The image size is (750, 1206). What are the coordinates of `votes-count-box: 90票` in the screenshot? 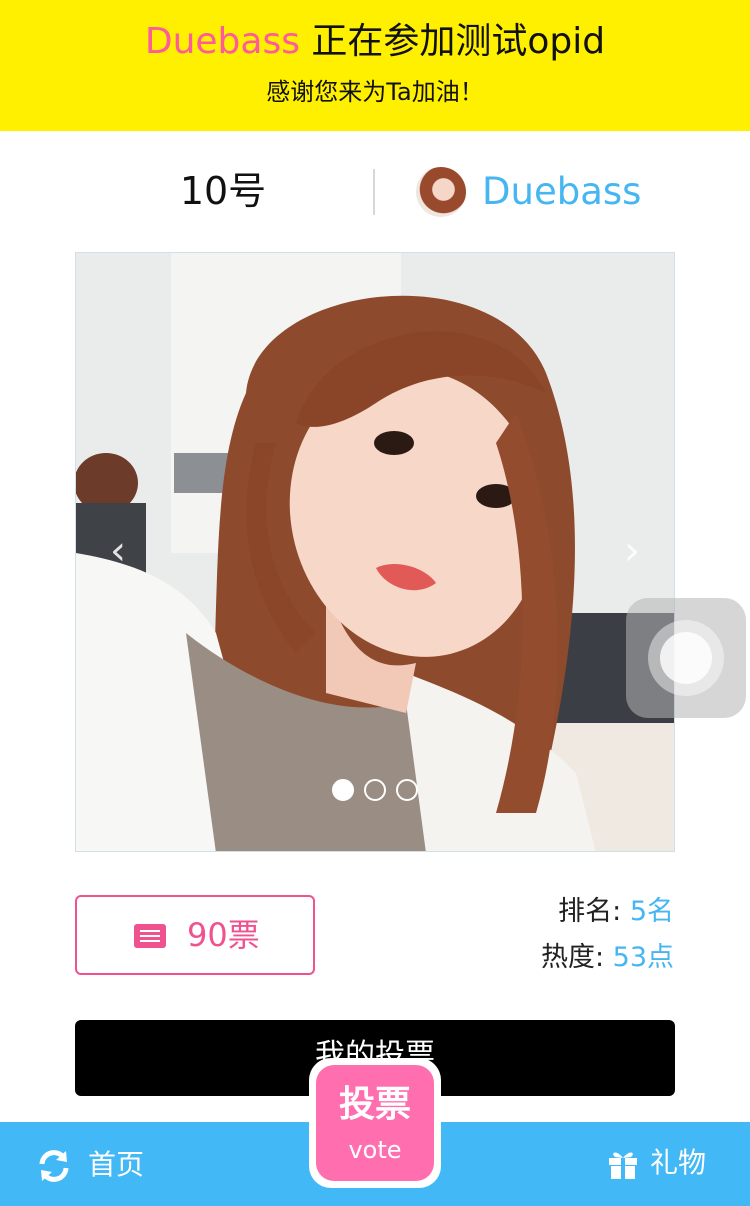 It's located at (195, 935).